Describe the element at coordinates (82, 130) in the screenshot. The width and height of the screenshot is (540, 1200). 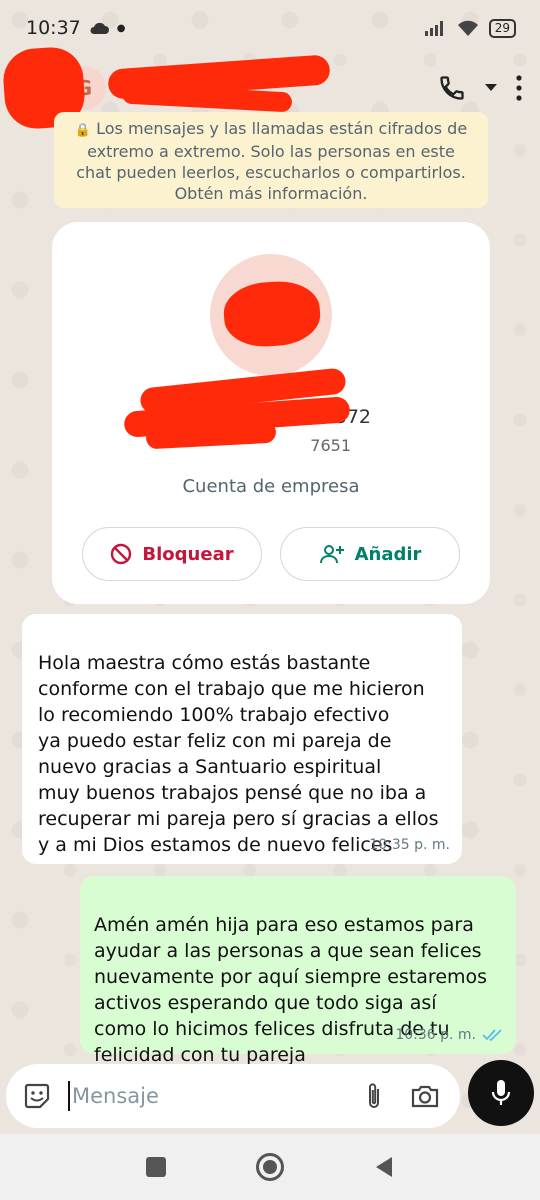
I see `lock-icon: 🔒` at that location.